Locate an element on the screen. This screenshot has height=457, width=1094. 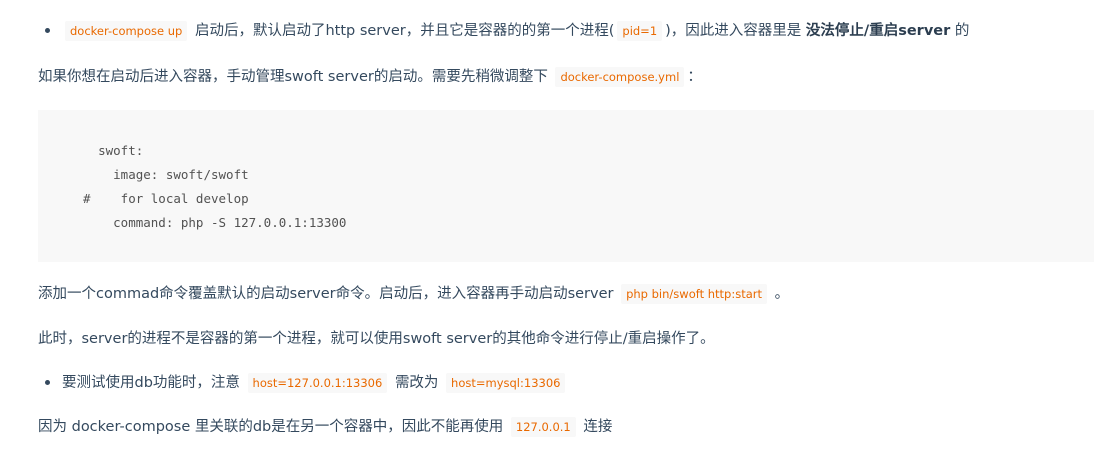
text: 需改为 is located at coordinates (416, 383).